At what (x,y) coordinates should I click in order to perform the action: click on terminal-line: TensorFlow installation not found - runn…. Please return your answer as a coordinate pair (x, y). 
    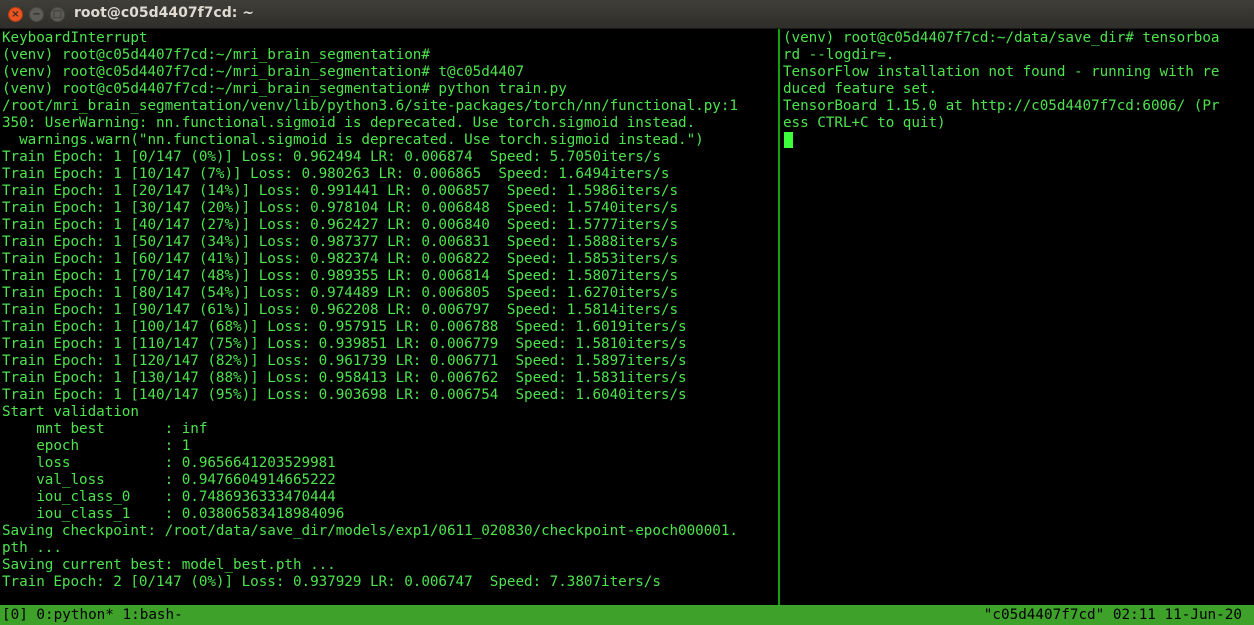
    Looking at the image, I should click on (1001, 72).